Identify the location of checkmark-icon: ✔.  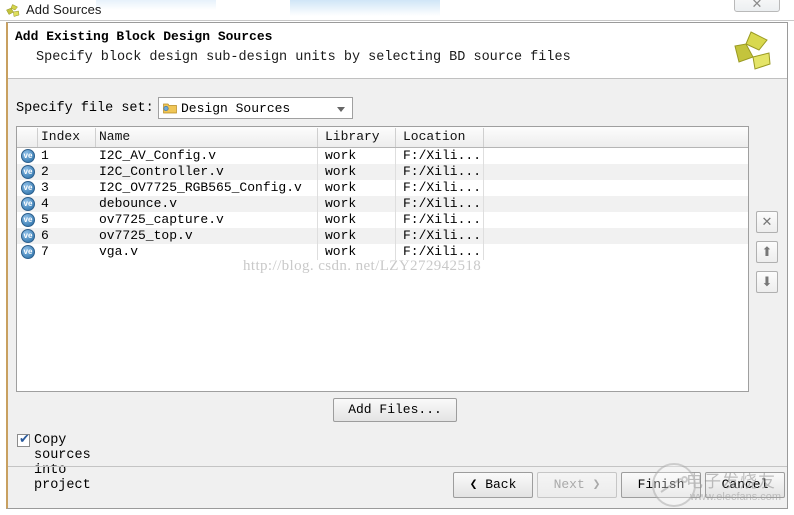
(24, 438).